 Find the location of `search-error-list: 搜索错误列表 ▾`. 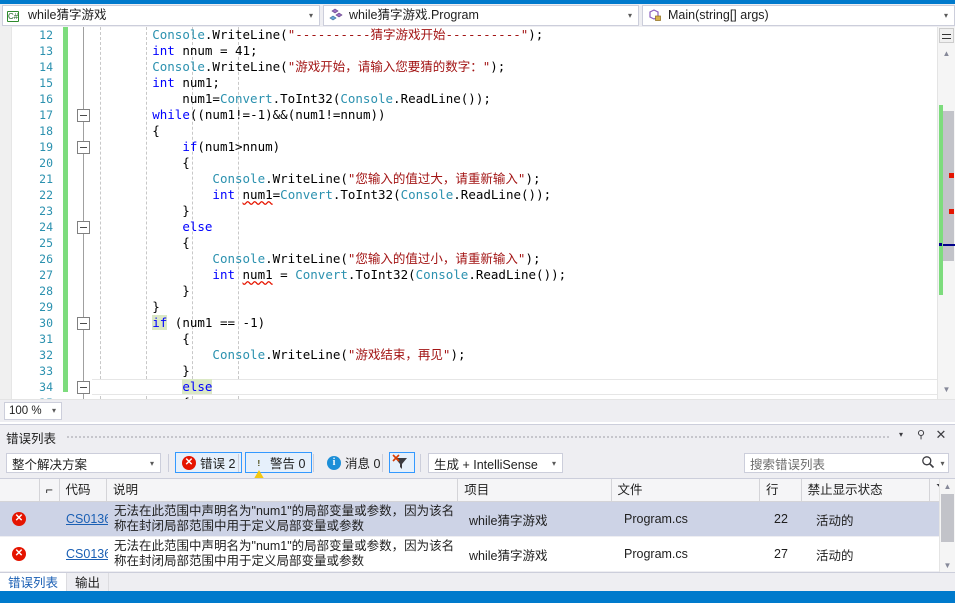

search-error-list: 搜索错误列表 ▾ is located at coordinates (846, 463).